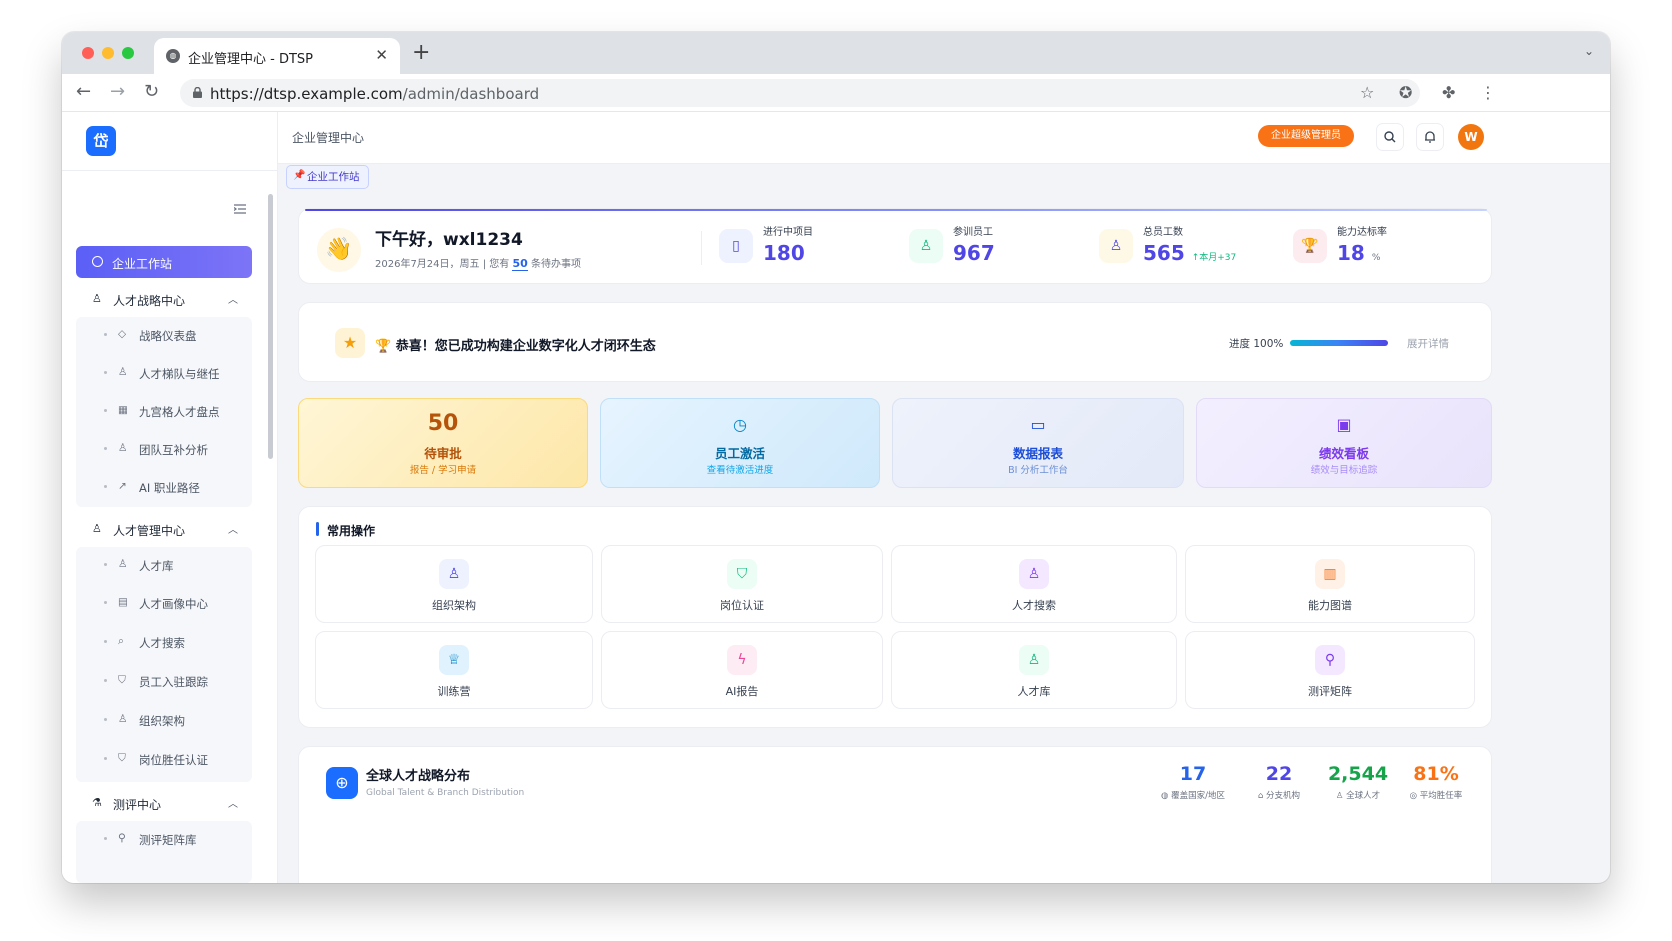 This screenshot has width=1672, height=941. What do you see at coordinates (443, 423) in the screenshot?
I see `approvals-count: 50` at bounding box center [443, 423].